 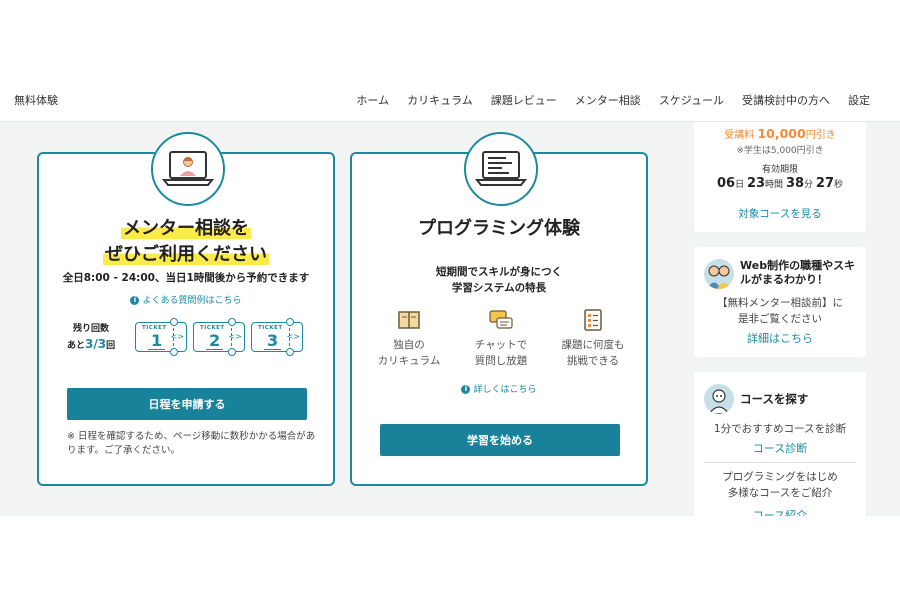 What do you see at coordinates (780, 485) in the screenshot?
I see `course-intro-text: プログラミングをはじめ 多様なコースをご紹介` at bounding box center [780, 485].